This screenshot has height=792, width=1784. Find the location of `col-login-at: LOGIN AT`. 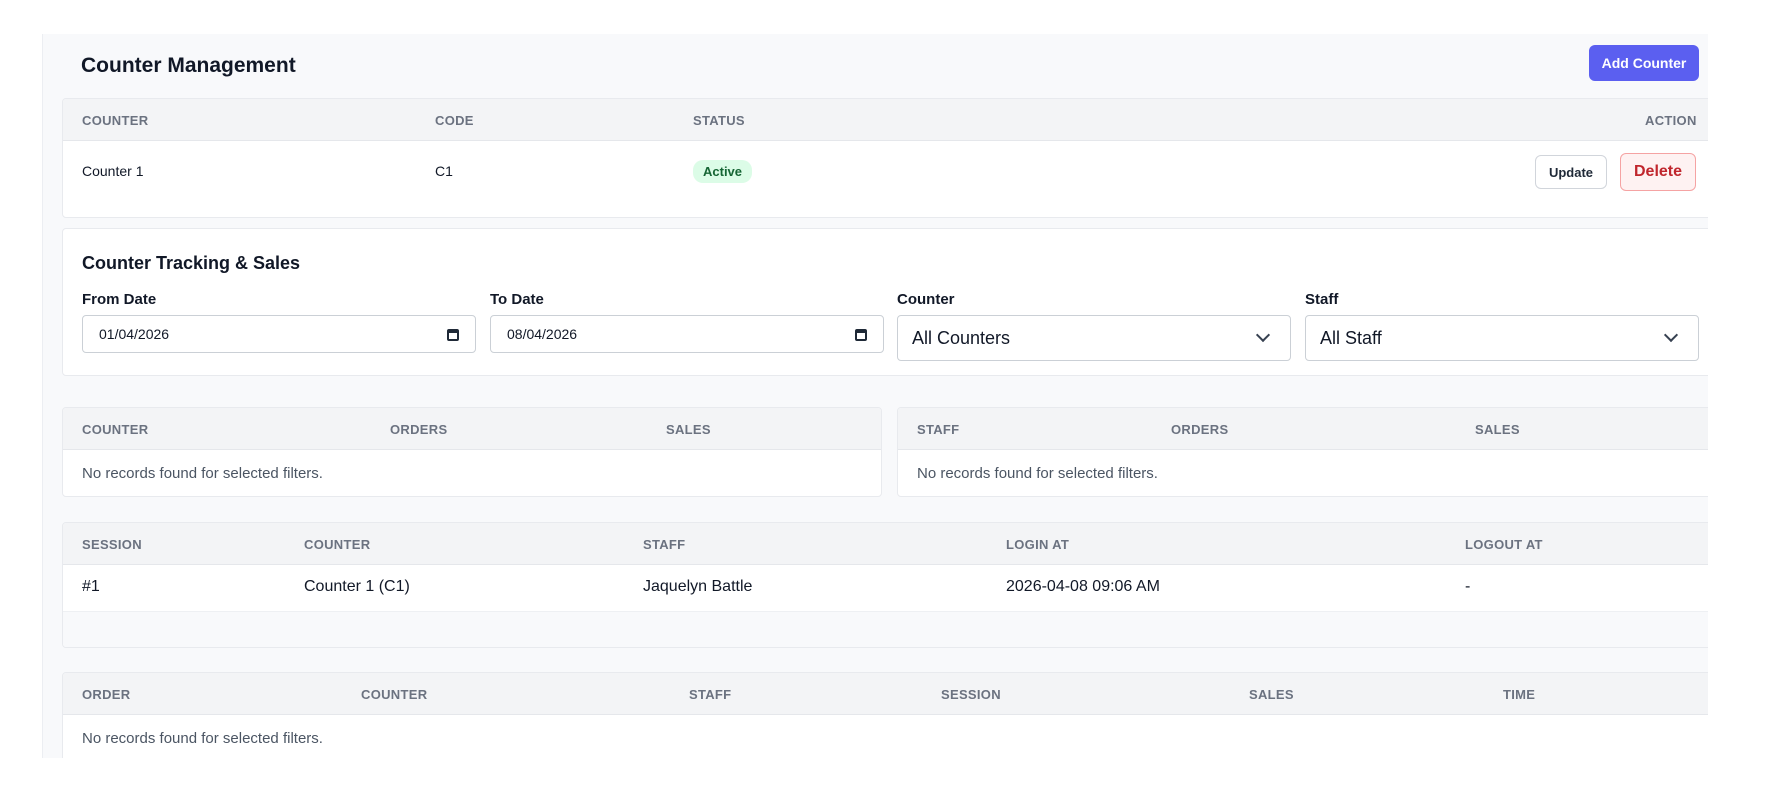

col-login-at: LOGIN AT is located at coordinates (1038, 544).